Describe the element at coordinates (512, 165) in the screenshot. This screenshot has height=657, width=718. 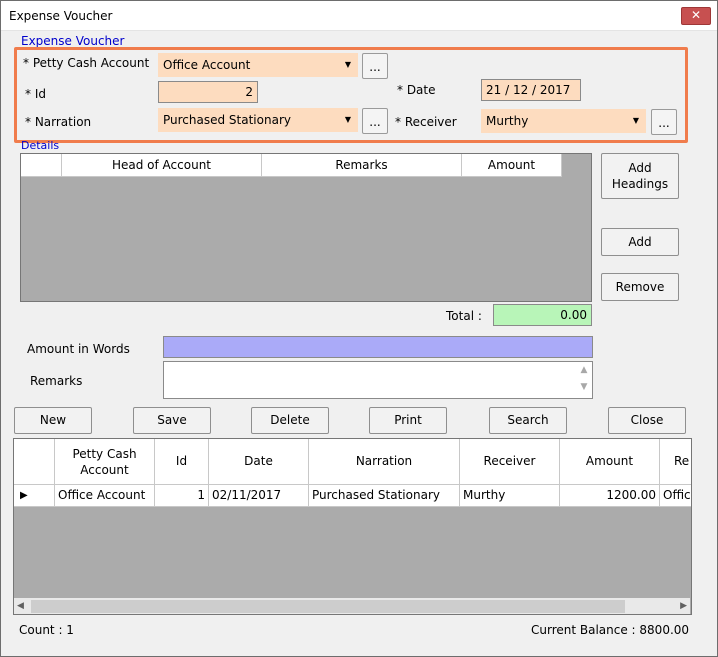
I see `details-col-amount: Amount` at that location.